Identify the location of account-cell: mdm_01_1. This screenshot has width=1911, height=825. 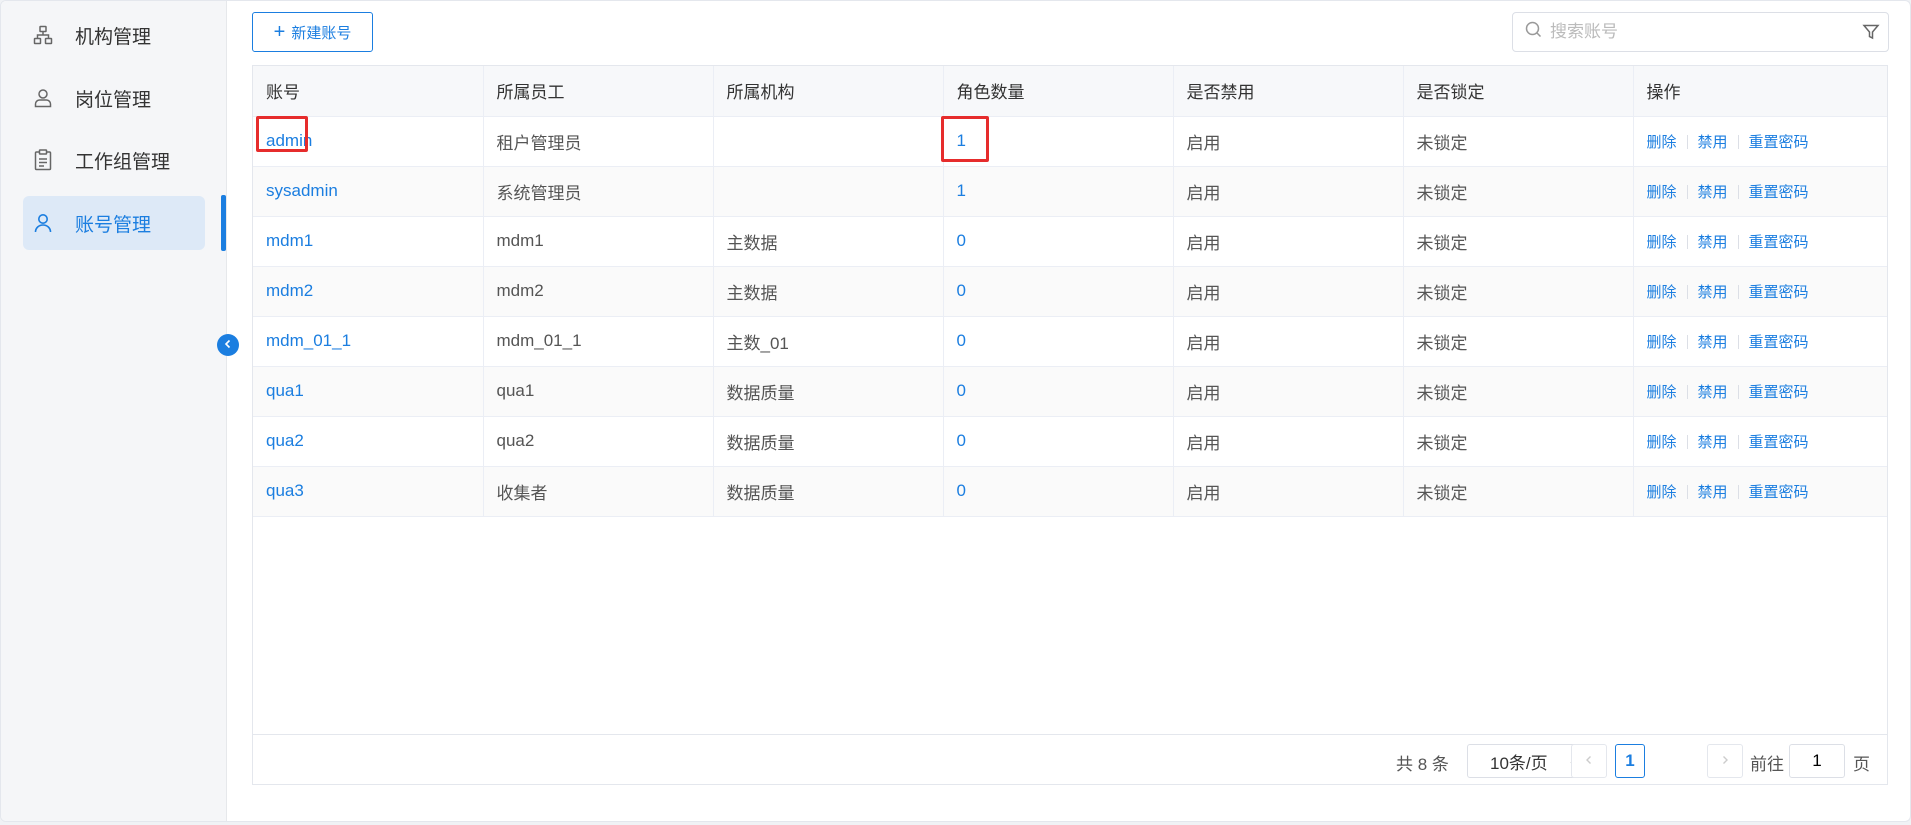
(368, 341).